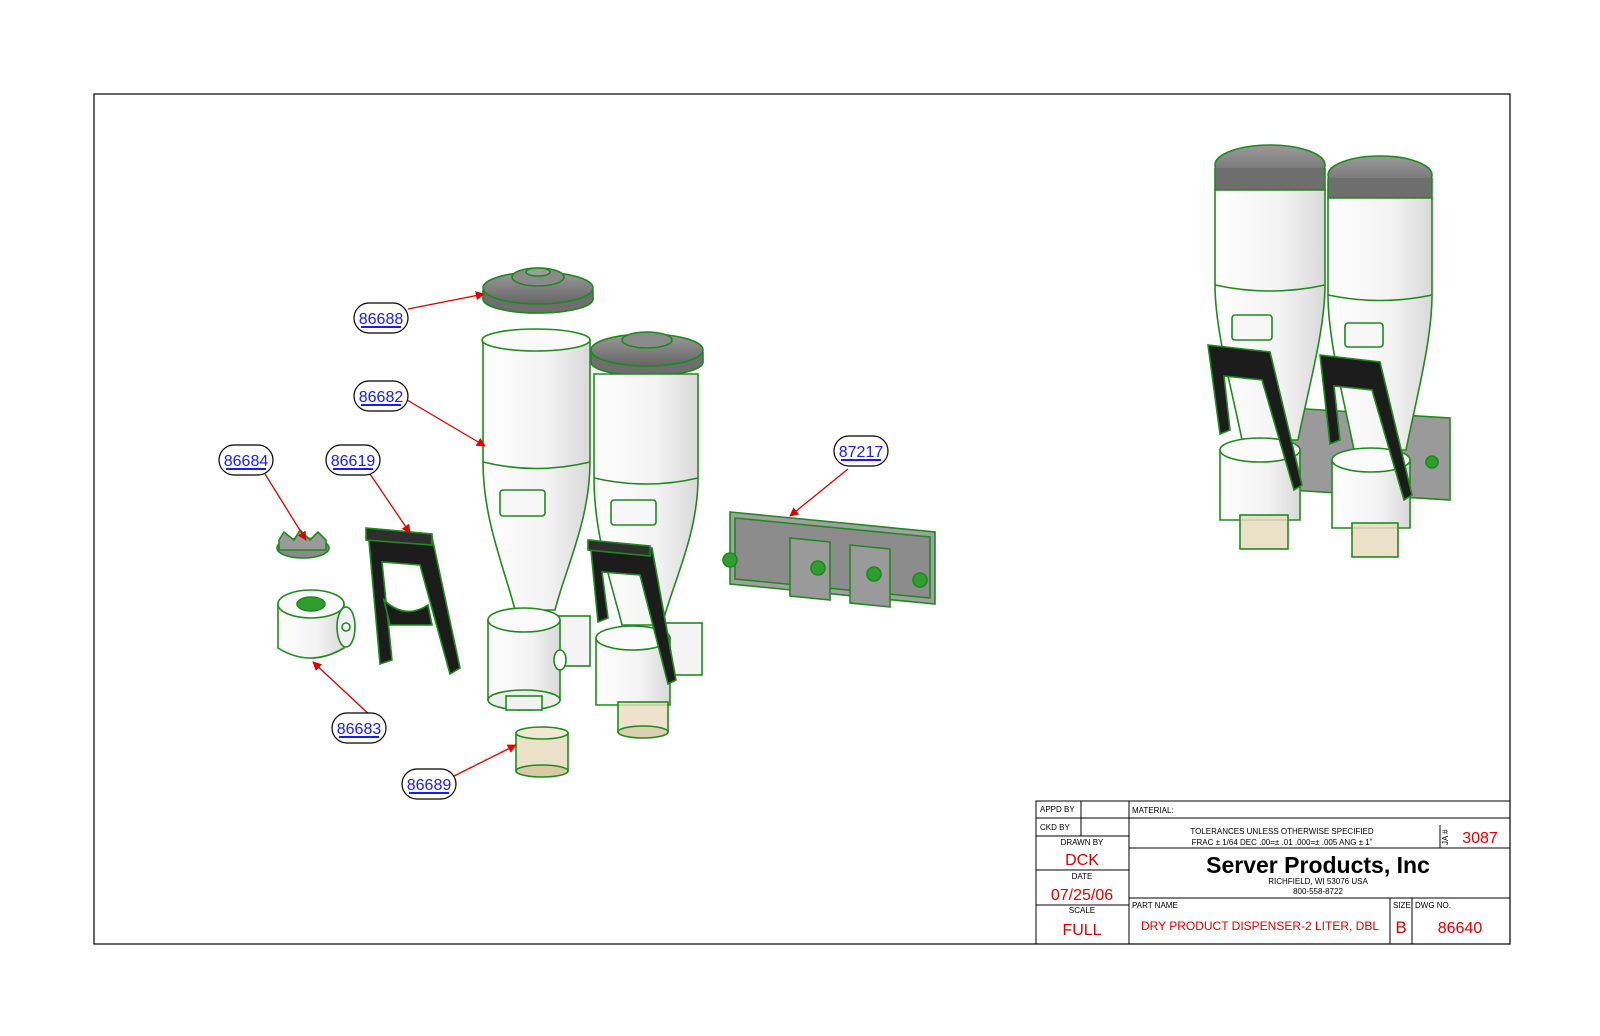 This screenshot has height=1036, width=1600. What do you see at coordinates (1155, 905) in the screenshot?
I see `part-name-label: PART NAME` at bounding box center [1155, 905].